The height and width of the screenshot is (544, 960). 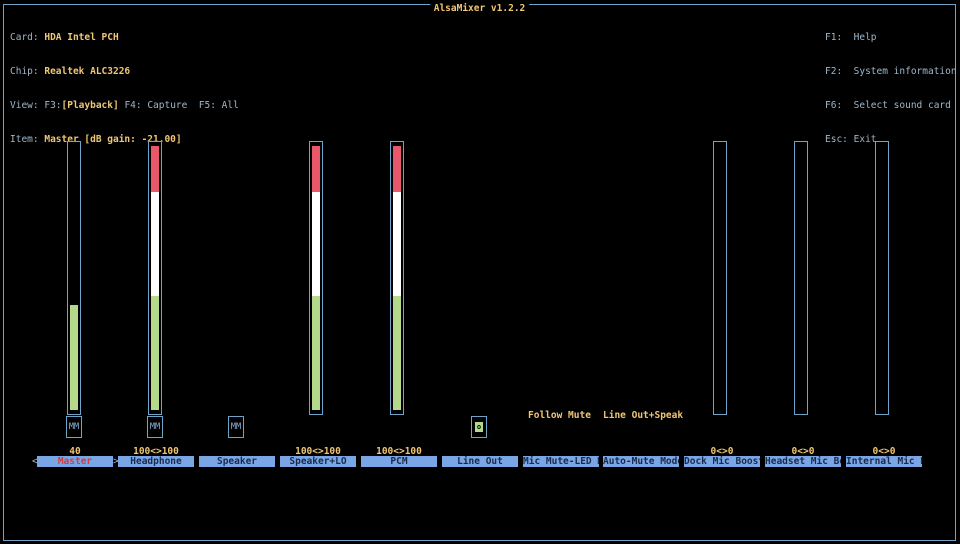 What do you see at coordinates (155, 169) in the screenshot?
I see `headphone-level-red` at bounding box center [155, 169].